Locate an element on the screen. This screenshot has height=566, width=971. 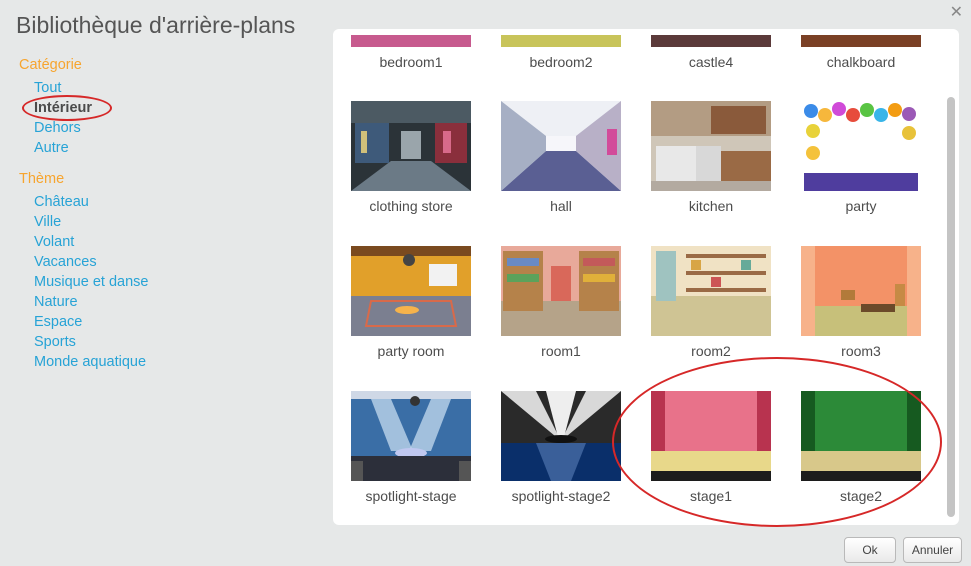
theme-espace: Espace is located at coordinates (176, 322).